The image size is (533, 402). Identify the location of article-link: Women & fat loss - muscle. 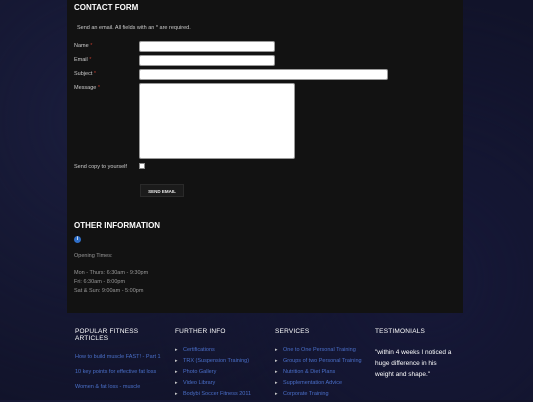
(120, 387).